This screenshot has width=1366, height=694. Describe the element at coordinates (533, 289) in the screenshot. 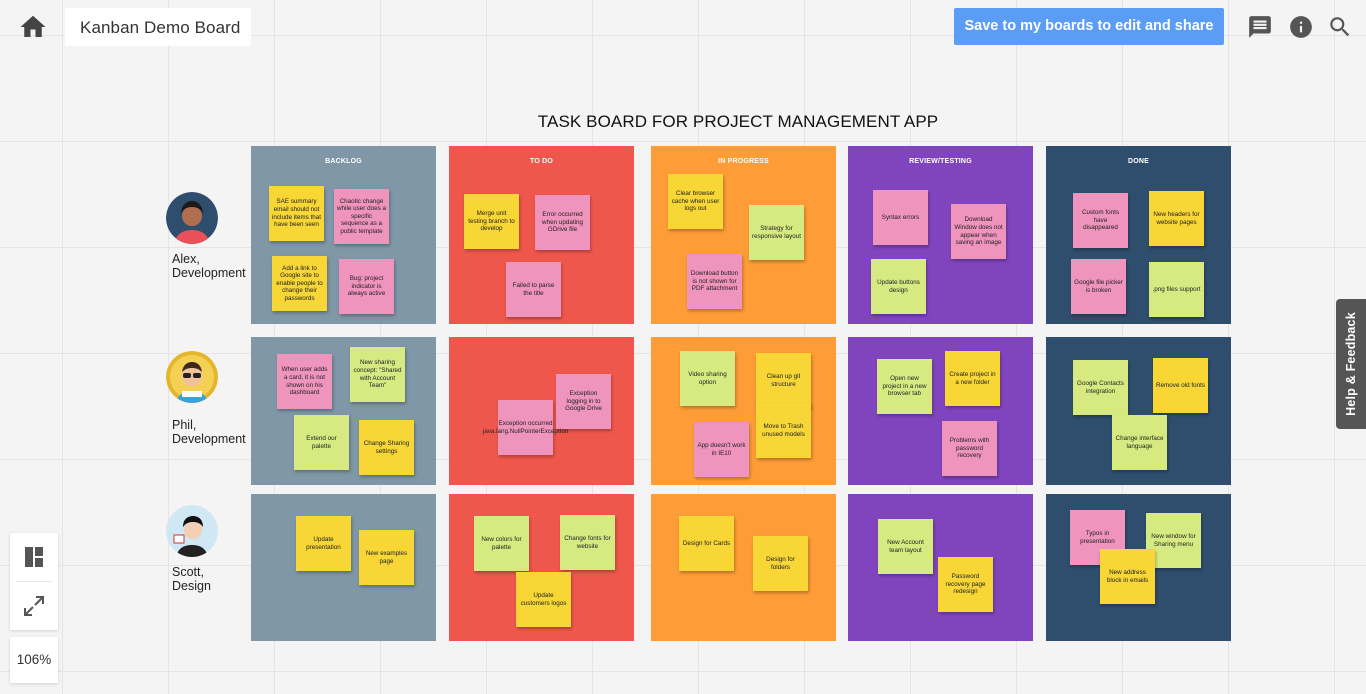

I see `sticky-note: Failed to parse the title` at that location.